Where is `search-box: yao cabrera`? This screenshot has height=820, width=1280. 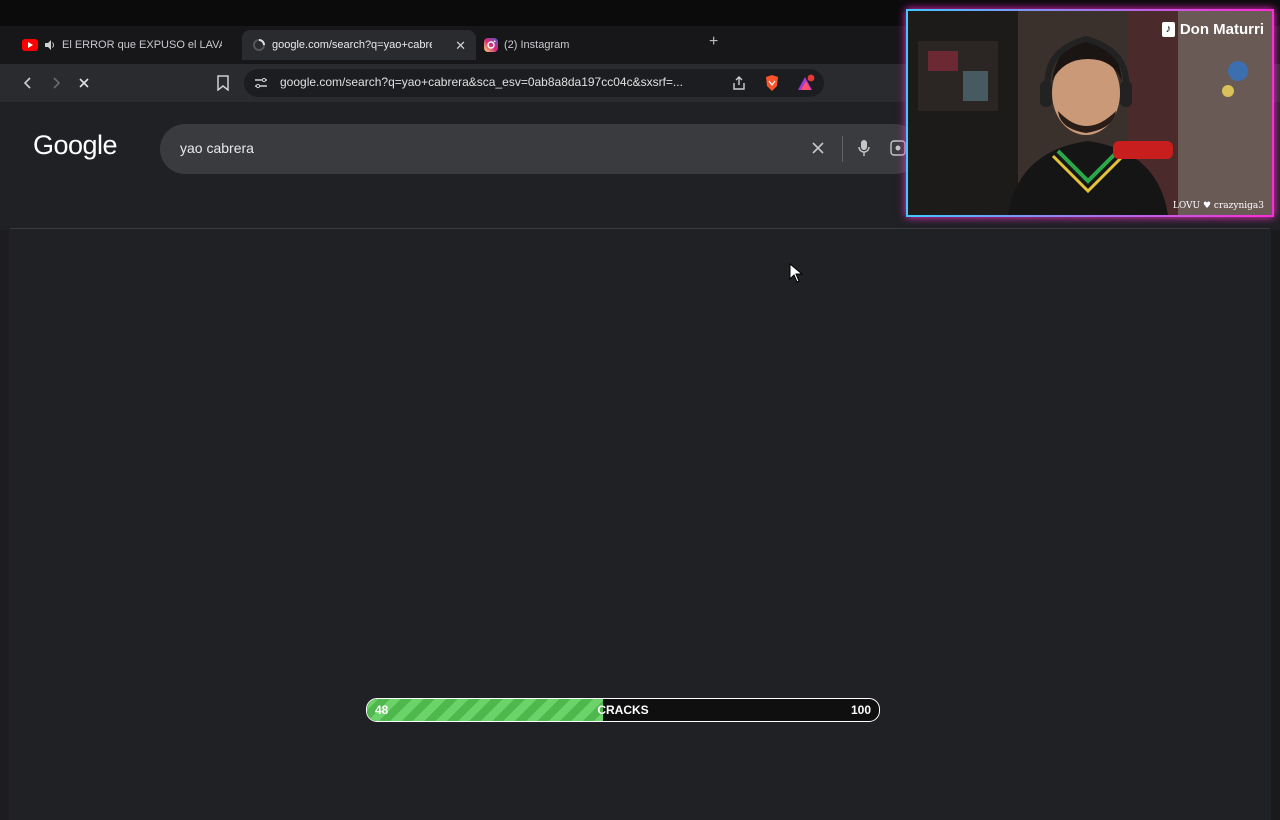 search-box: yao cabrera is located at coordinates (540, 149).